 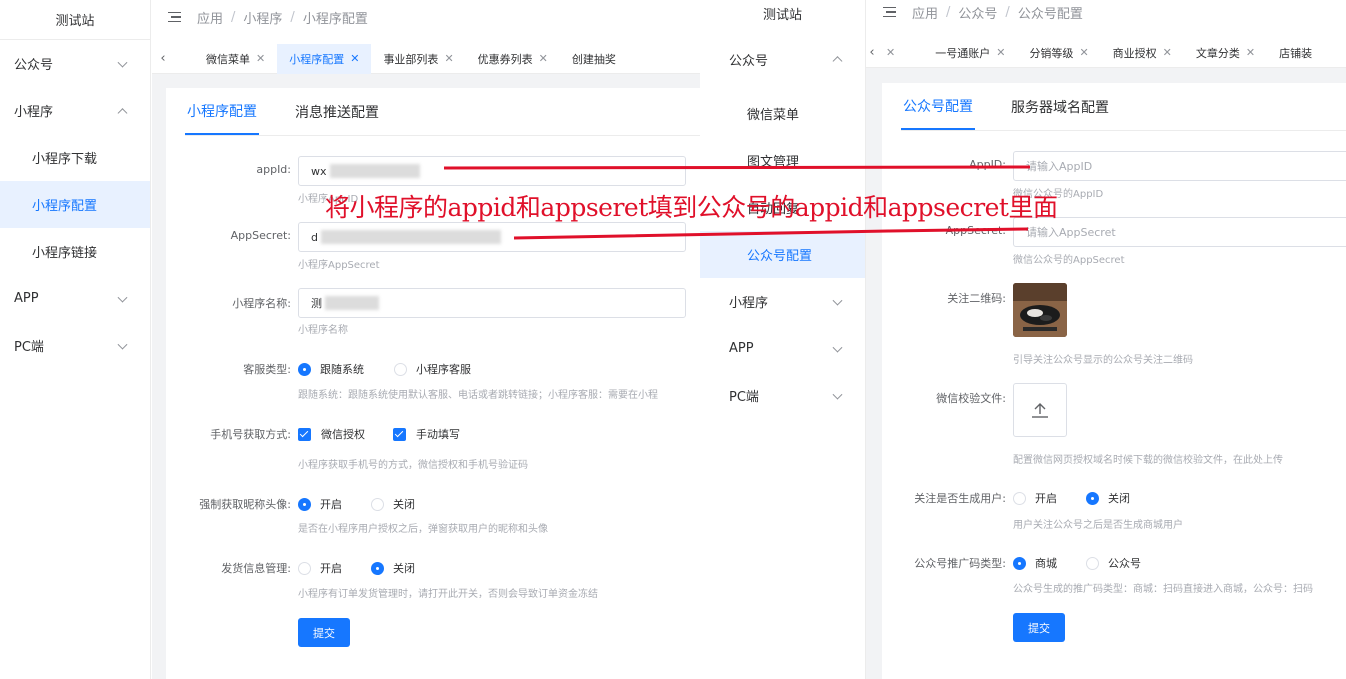 I want to click on avatar-option-on: 开启, so click(x=320, y=504).